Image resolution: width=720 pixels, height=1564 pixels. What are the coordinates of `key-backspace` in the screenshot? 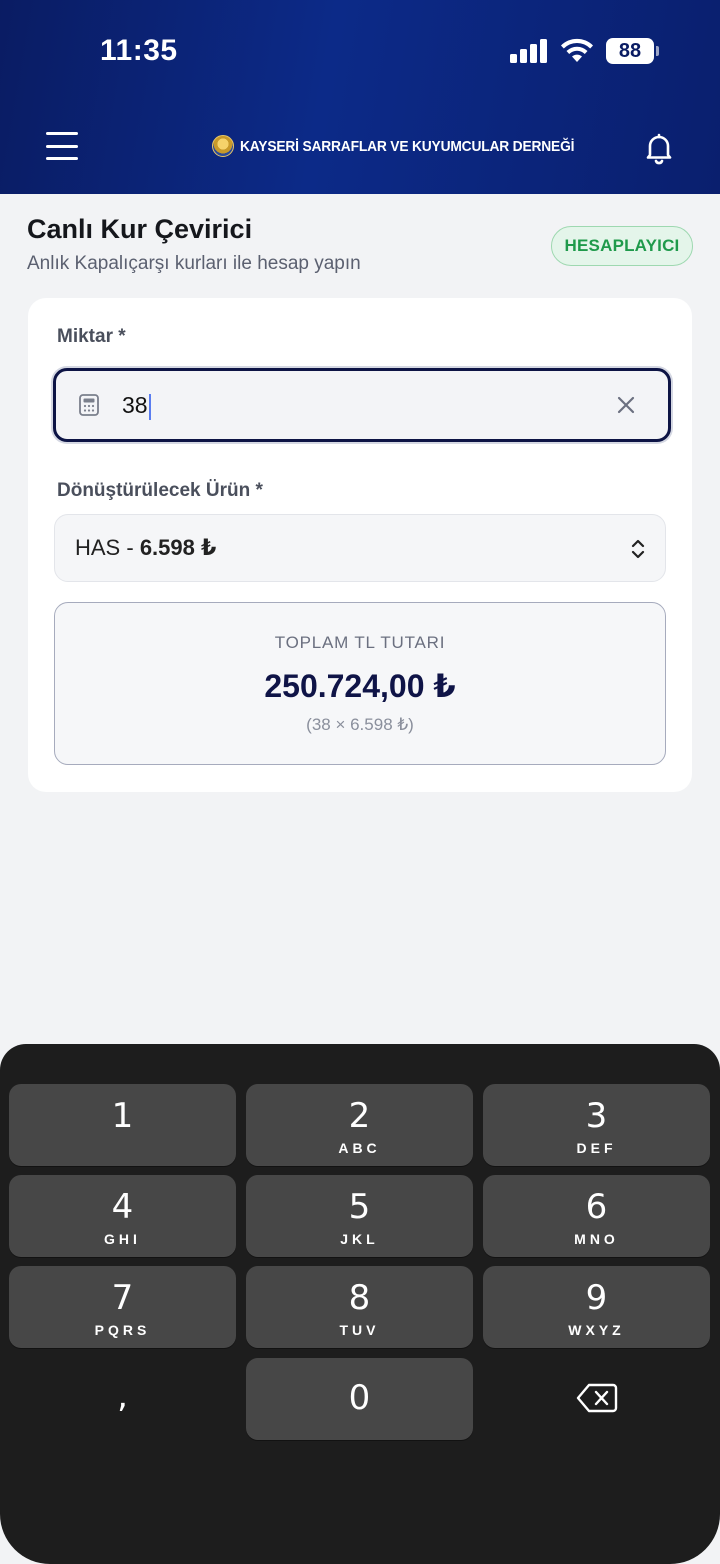 It's located at (596, 1399).